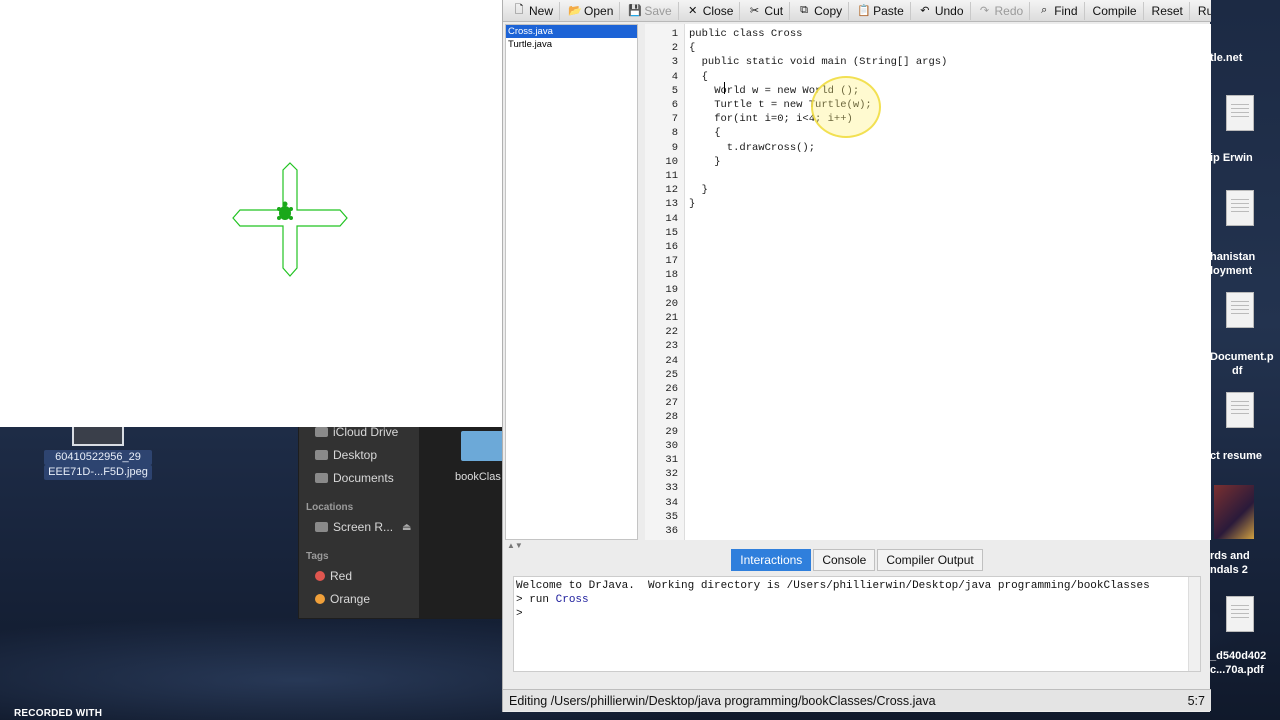 The image size is (1280, 720). I want to click on toolbar-find-button: ⌕ Find, so click(1058, 10).